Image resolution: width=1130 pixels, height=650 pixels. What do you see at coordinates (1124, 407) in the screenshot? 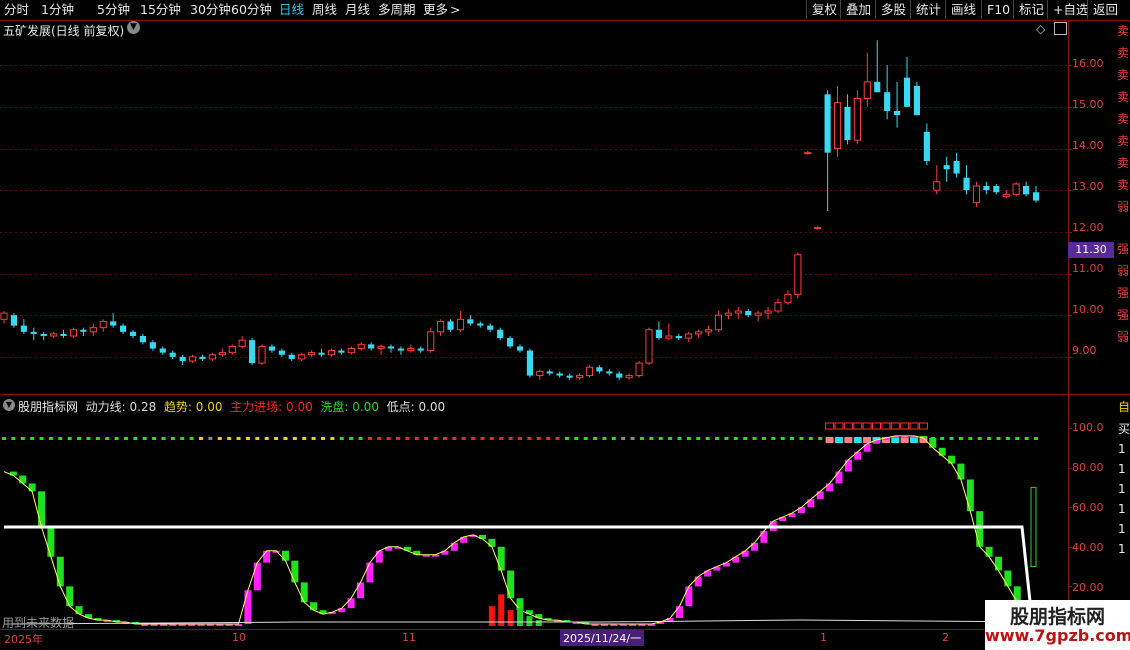
I see `signal-char: 自` at bounding box center [1124, 407].